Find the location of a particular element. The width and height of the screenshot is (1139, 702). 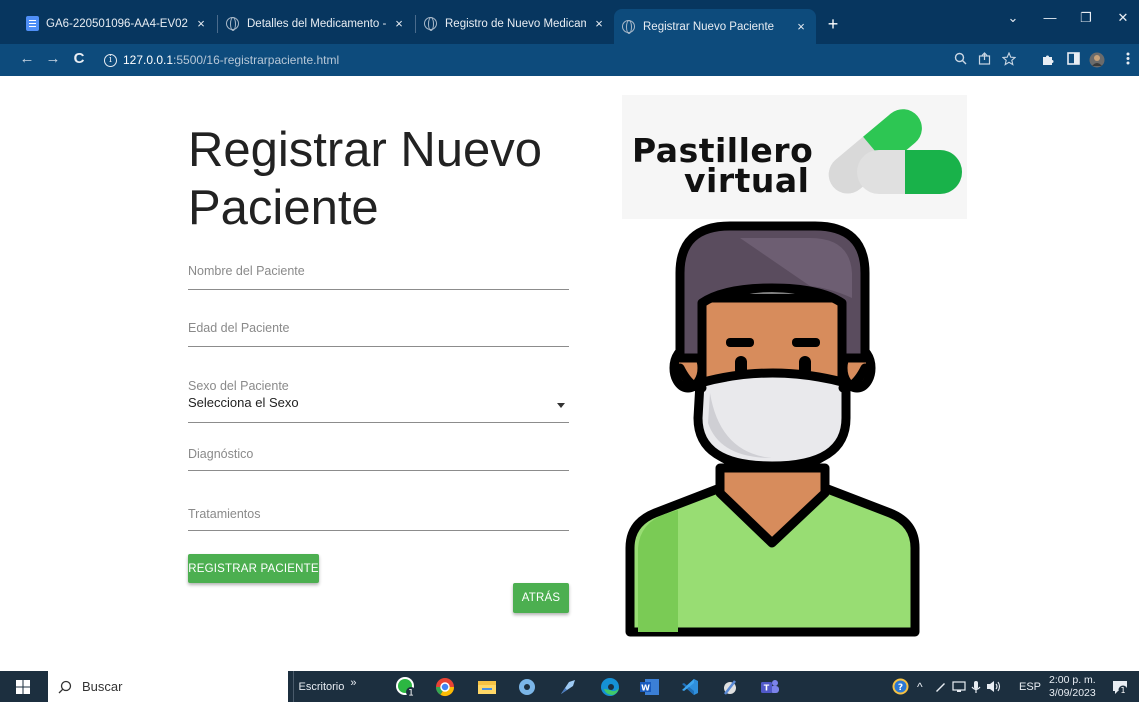

paint-app-icon is located at coordinates (568, 686).